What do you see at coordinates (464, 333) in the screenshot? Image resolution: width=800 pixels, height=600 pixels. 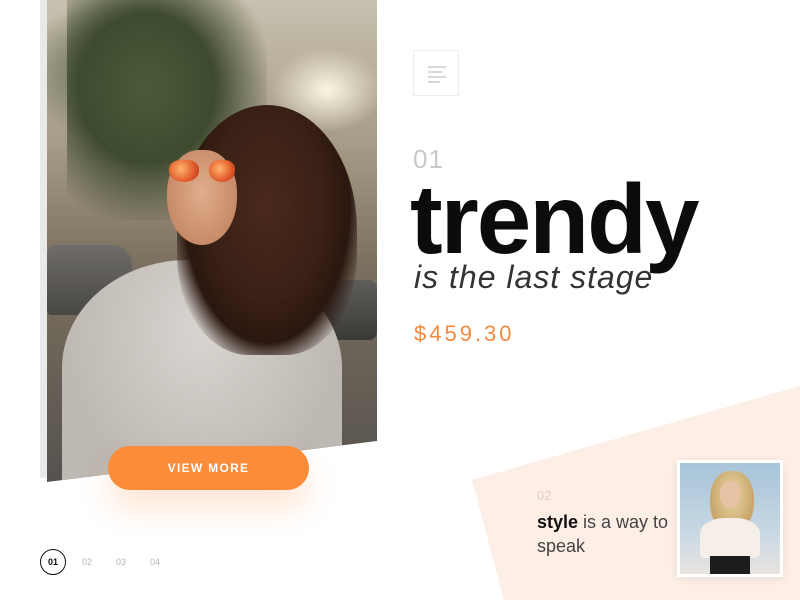 I see `feature-price: $459.30` at bounding box center [464, 333].